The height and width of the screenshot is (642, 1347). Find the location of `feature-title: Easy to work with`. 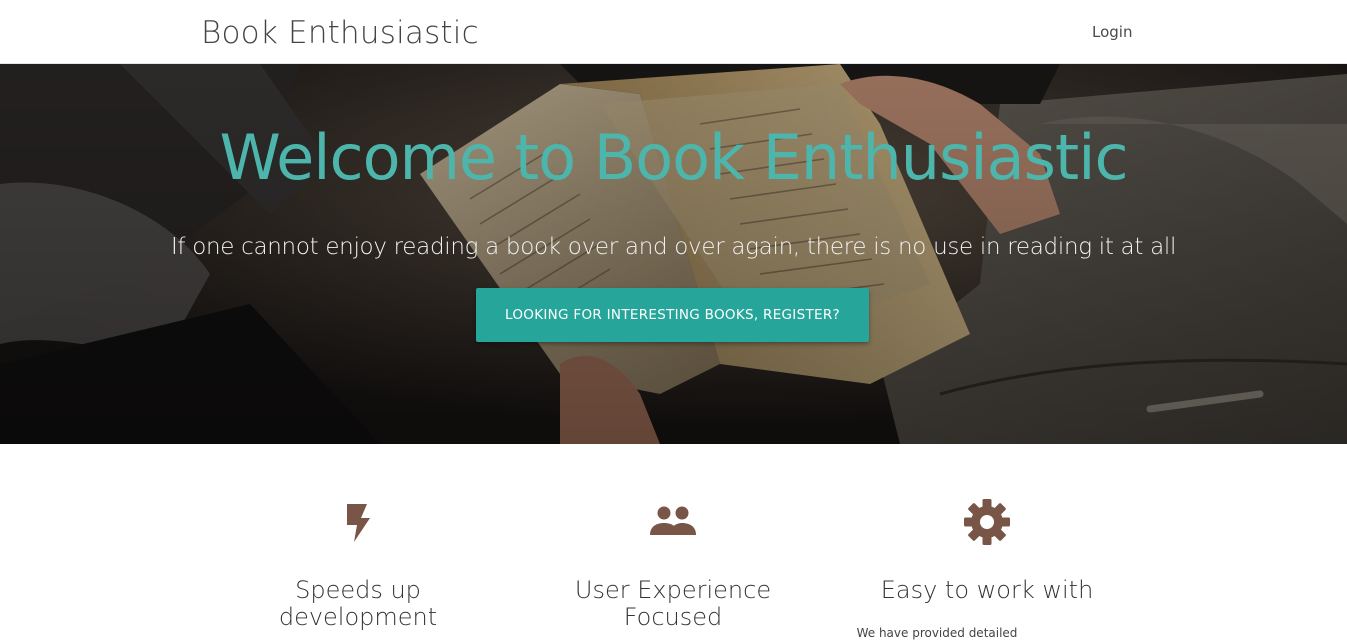

feature-title: Easy to work with is located at coordinates (987, 590).